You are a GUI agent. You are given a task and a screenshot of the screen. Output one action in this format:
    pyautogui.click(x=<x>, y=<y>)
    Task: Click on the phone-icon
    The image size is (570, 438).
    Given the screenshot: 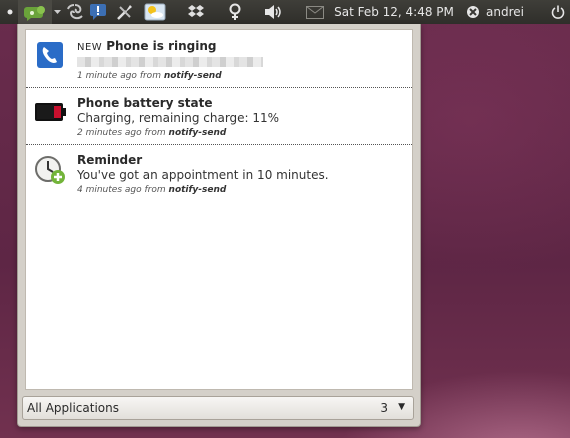 What is the action you would take?
    pyautogui.click(x=50, y=55)
    